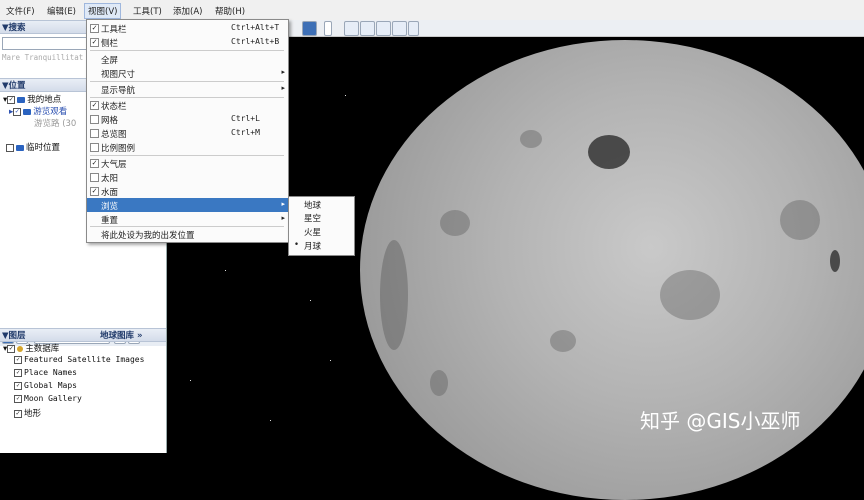 The height and width of the screenshot is (500, 864). What do you see at coordinates (187, 105) in the screenshot?
I see `menu-item-status-bar: ✓ 状态栏` at bounding box center [187, 105].